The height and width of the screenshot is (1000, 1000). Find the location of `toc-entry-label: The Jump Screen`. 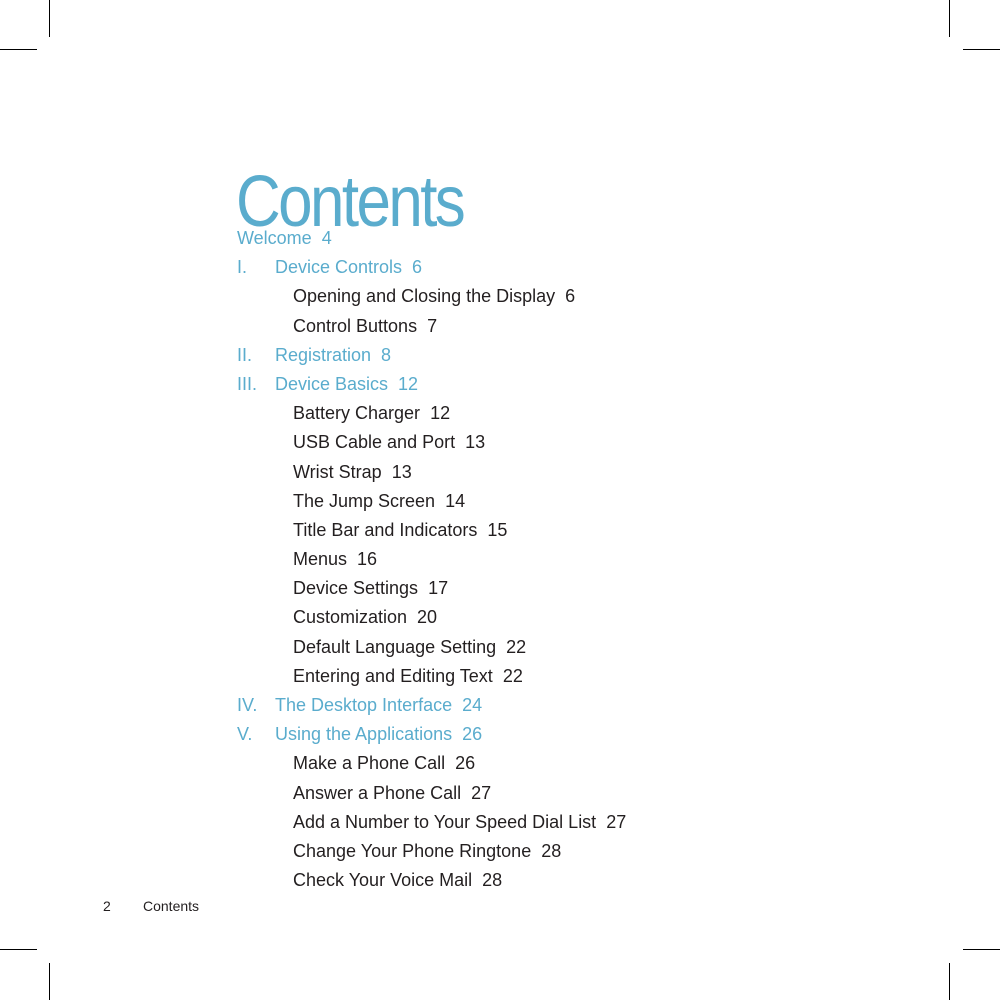

toc-entry-label: The Jump Screen is located at coordinates (364, 500).